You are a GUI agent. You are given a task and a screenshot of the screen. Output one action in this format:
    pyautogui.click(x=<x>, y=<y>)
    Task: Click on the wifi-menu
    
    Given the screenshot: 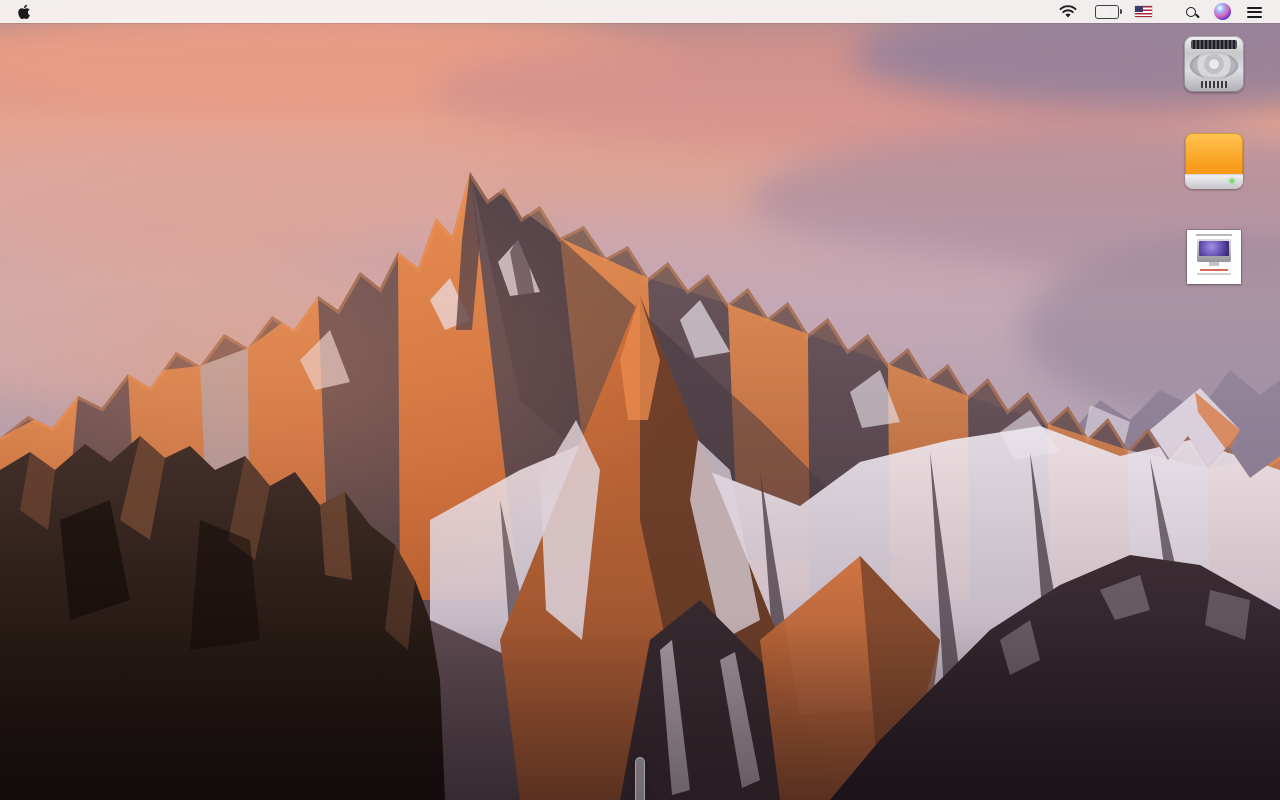 What is the action you would take?
    pyautogui.click(x=1068, y=11)
    